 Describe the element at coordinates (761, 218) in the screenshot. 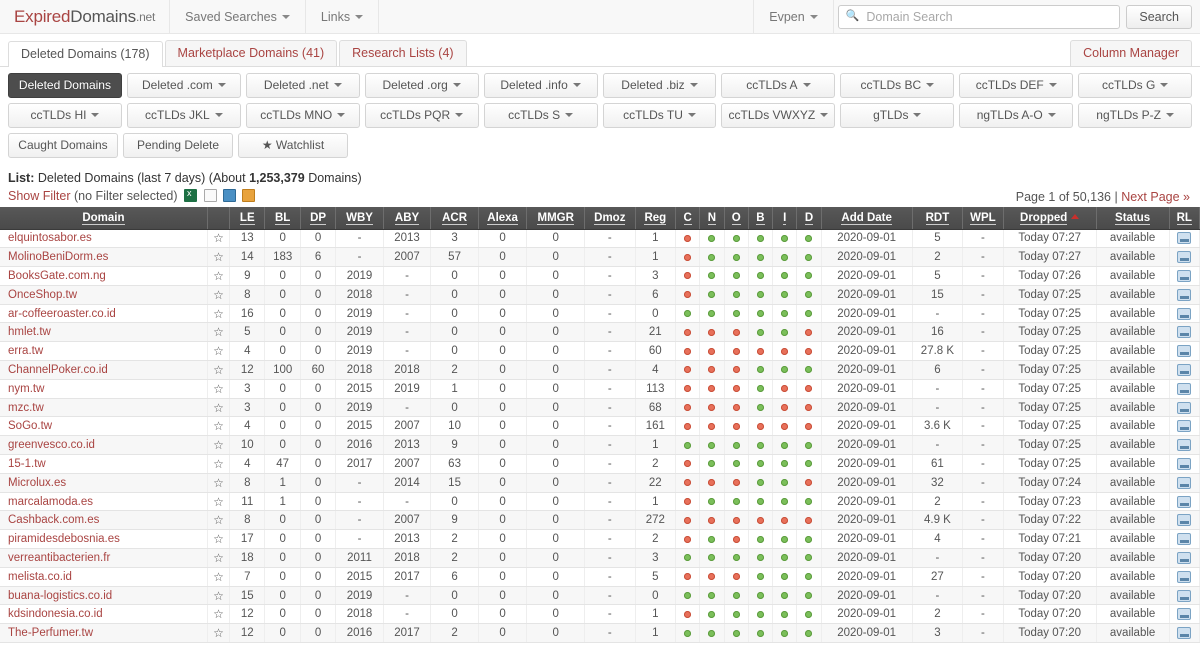

I see `column-header-b: B` at that location.